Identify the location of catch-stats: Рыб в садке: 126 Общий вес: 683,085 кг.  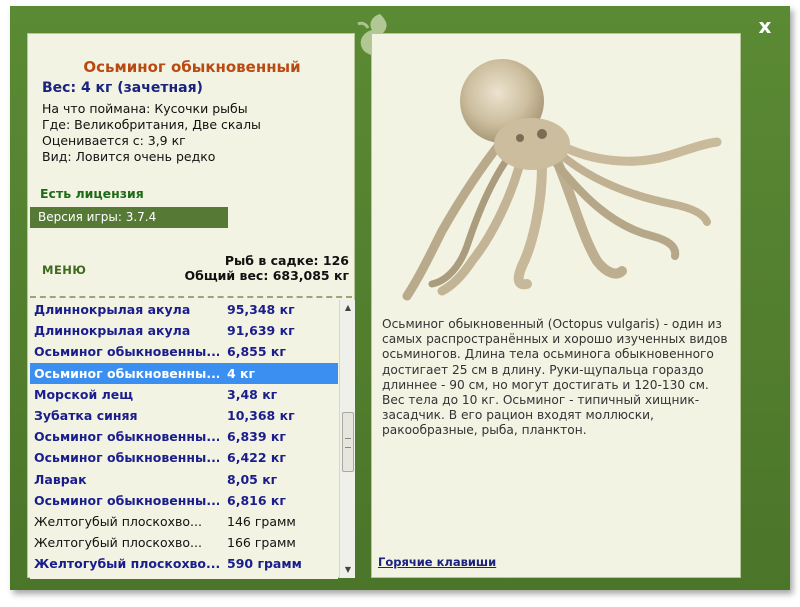
(267, 268).